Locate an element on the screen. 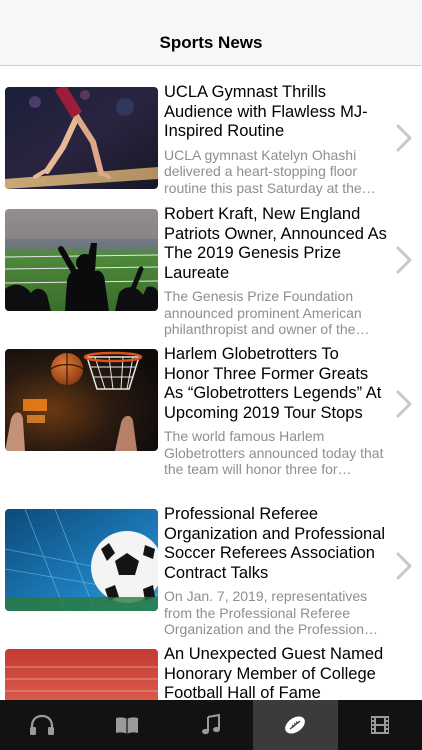 The height and width of the screenshot is (750, 422). tab-audio is located at coordinates (42, 725).